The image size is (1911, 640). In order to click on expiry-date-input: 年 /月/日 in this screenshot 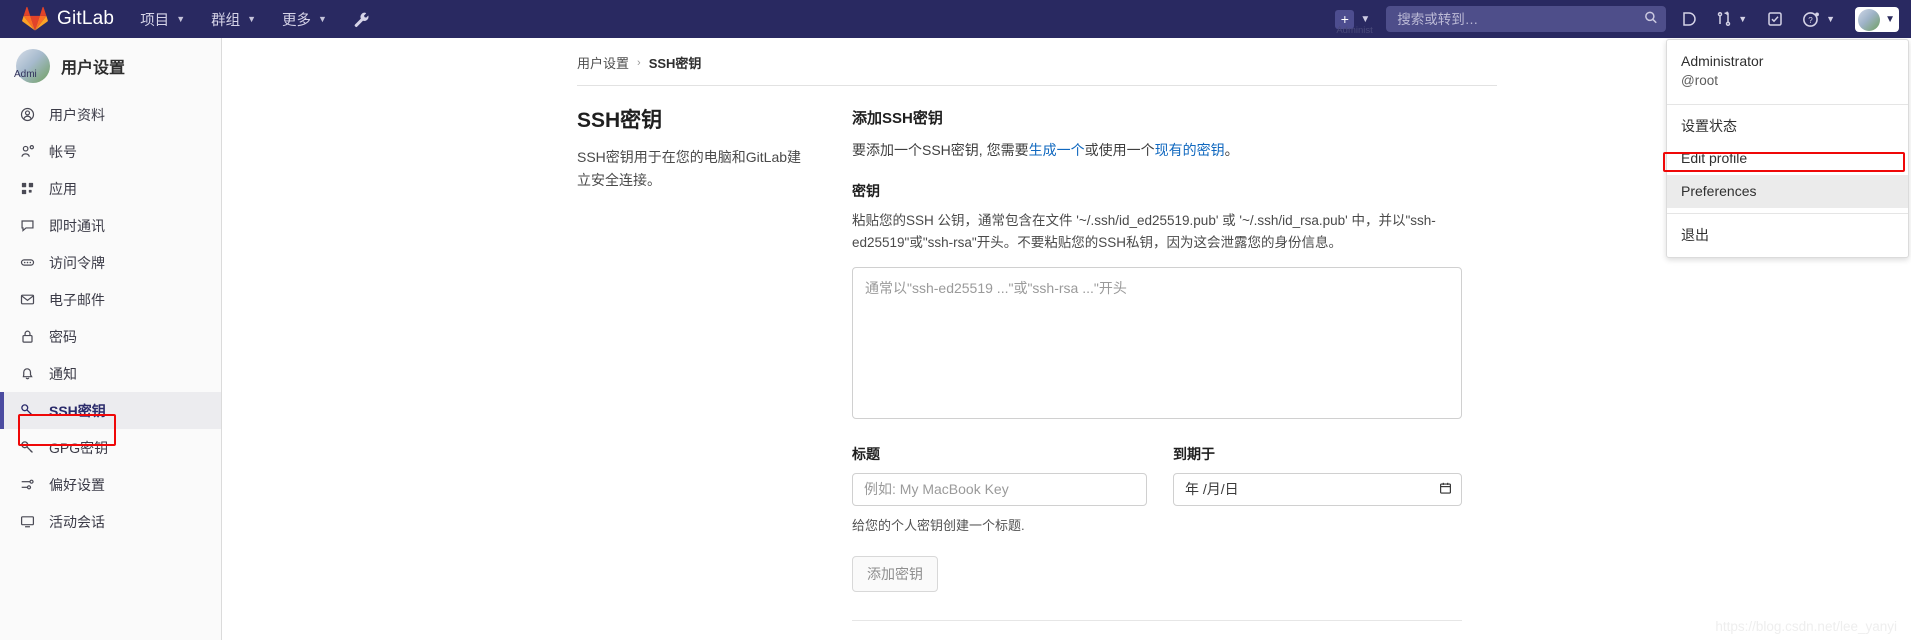, I will do `click(1317, 489)`.